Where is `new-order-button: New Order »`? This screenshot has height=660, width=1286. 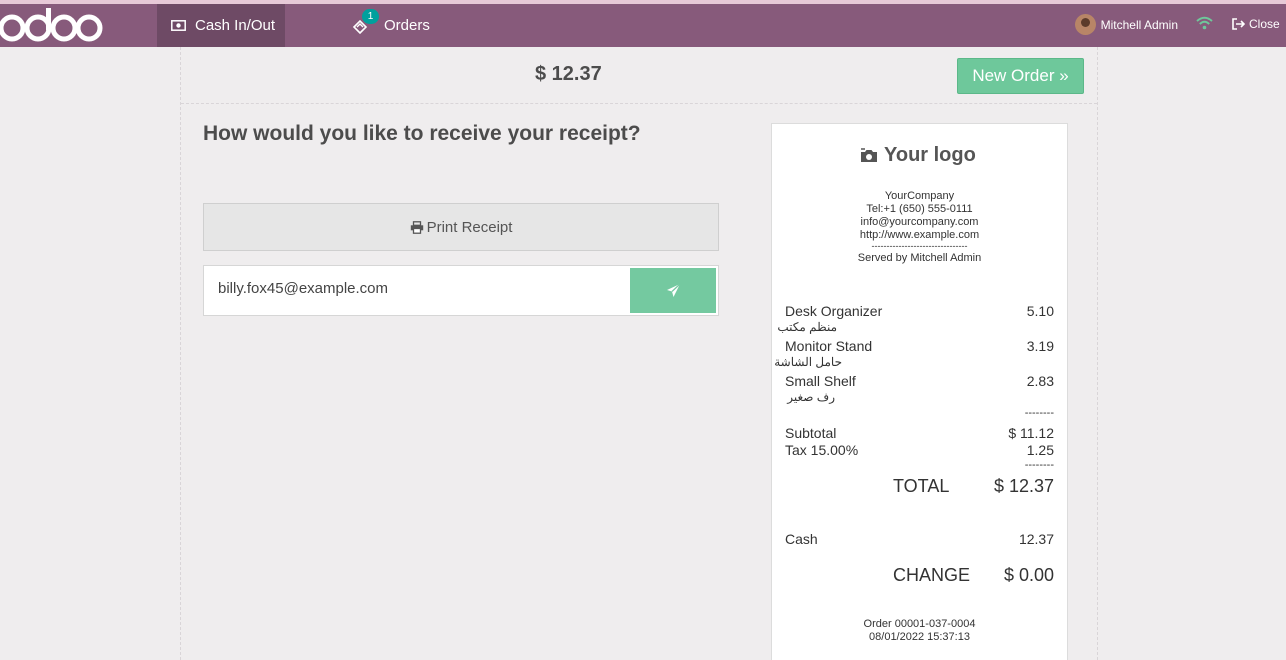 new-order-button: New Order » is located at coordinates (1020, 76).